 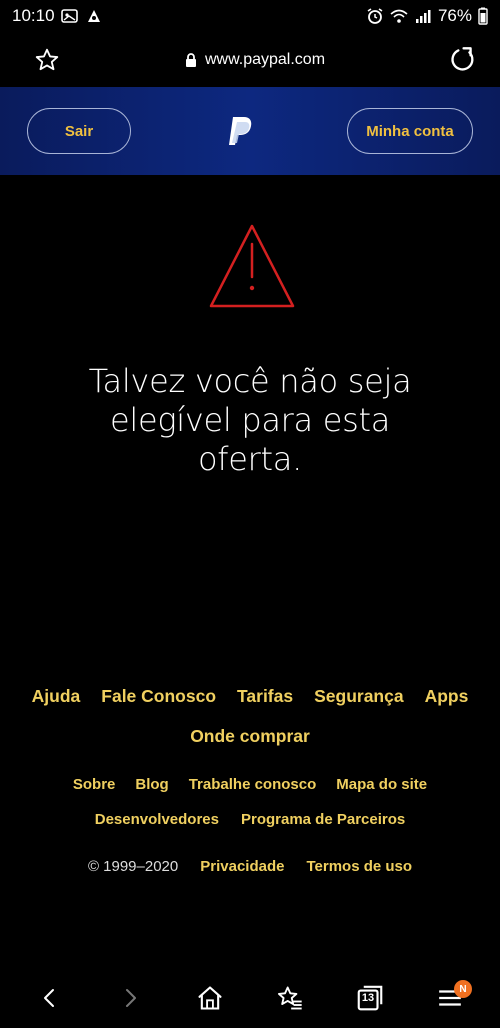 I want to click on footer-legal-links: © 1999–2020 Privacidade Termos de uso, so click(x=250, y=866).